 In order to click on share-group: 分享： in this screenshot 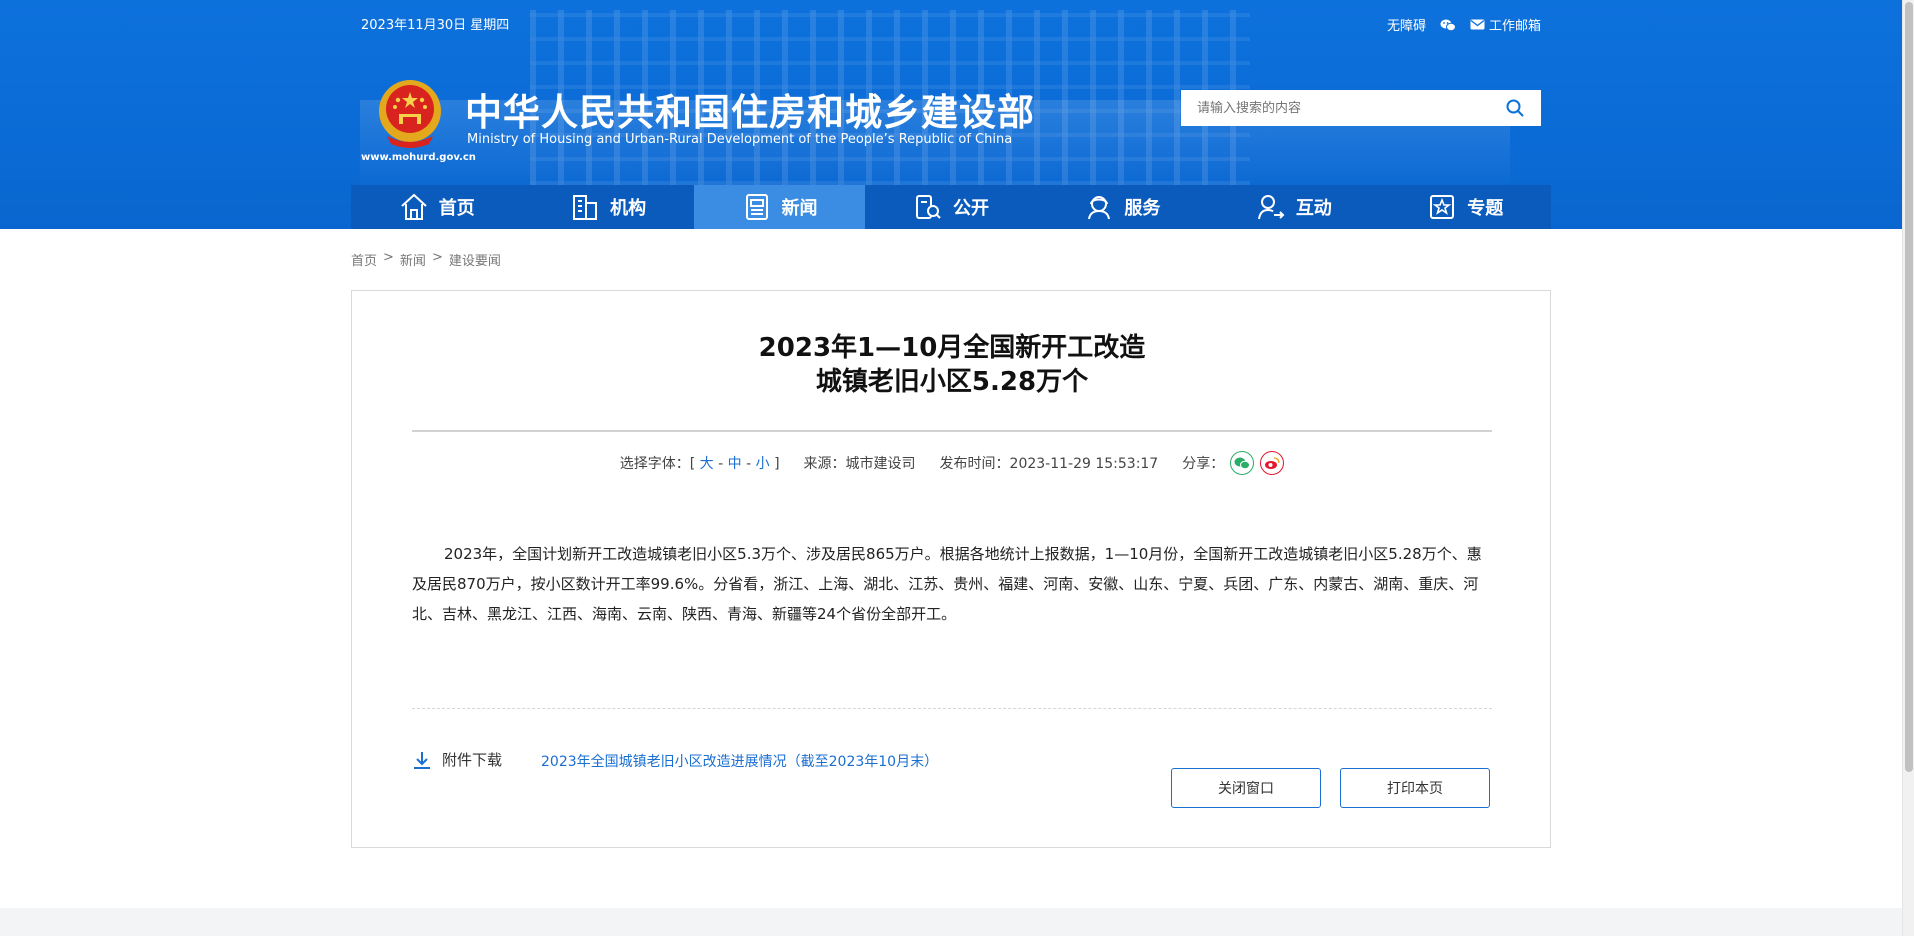, I will do `click(1233, 463)`.